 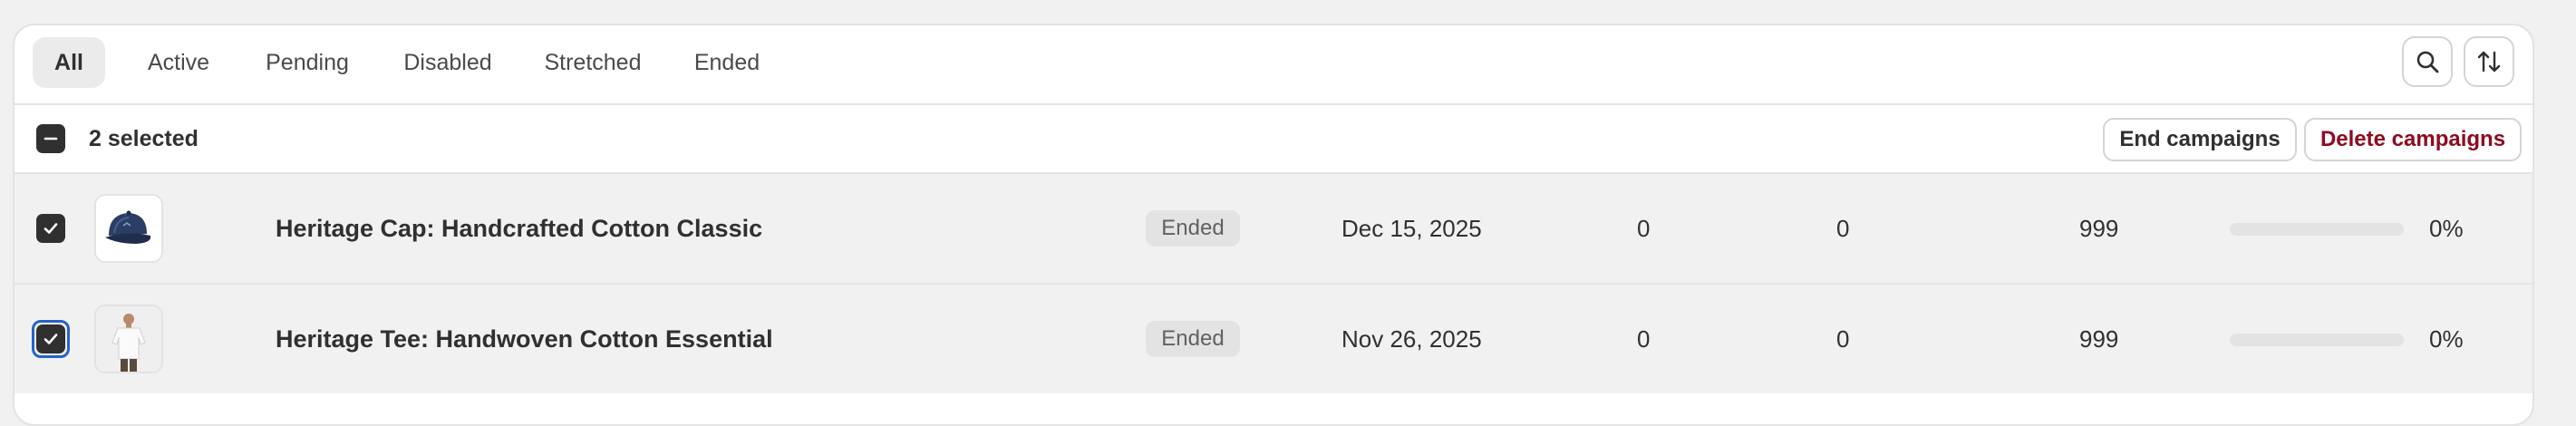 I want to click on tab-all: All, so click(x=69, y=62).